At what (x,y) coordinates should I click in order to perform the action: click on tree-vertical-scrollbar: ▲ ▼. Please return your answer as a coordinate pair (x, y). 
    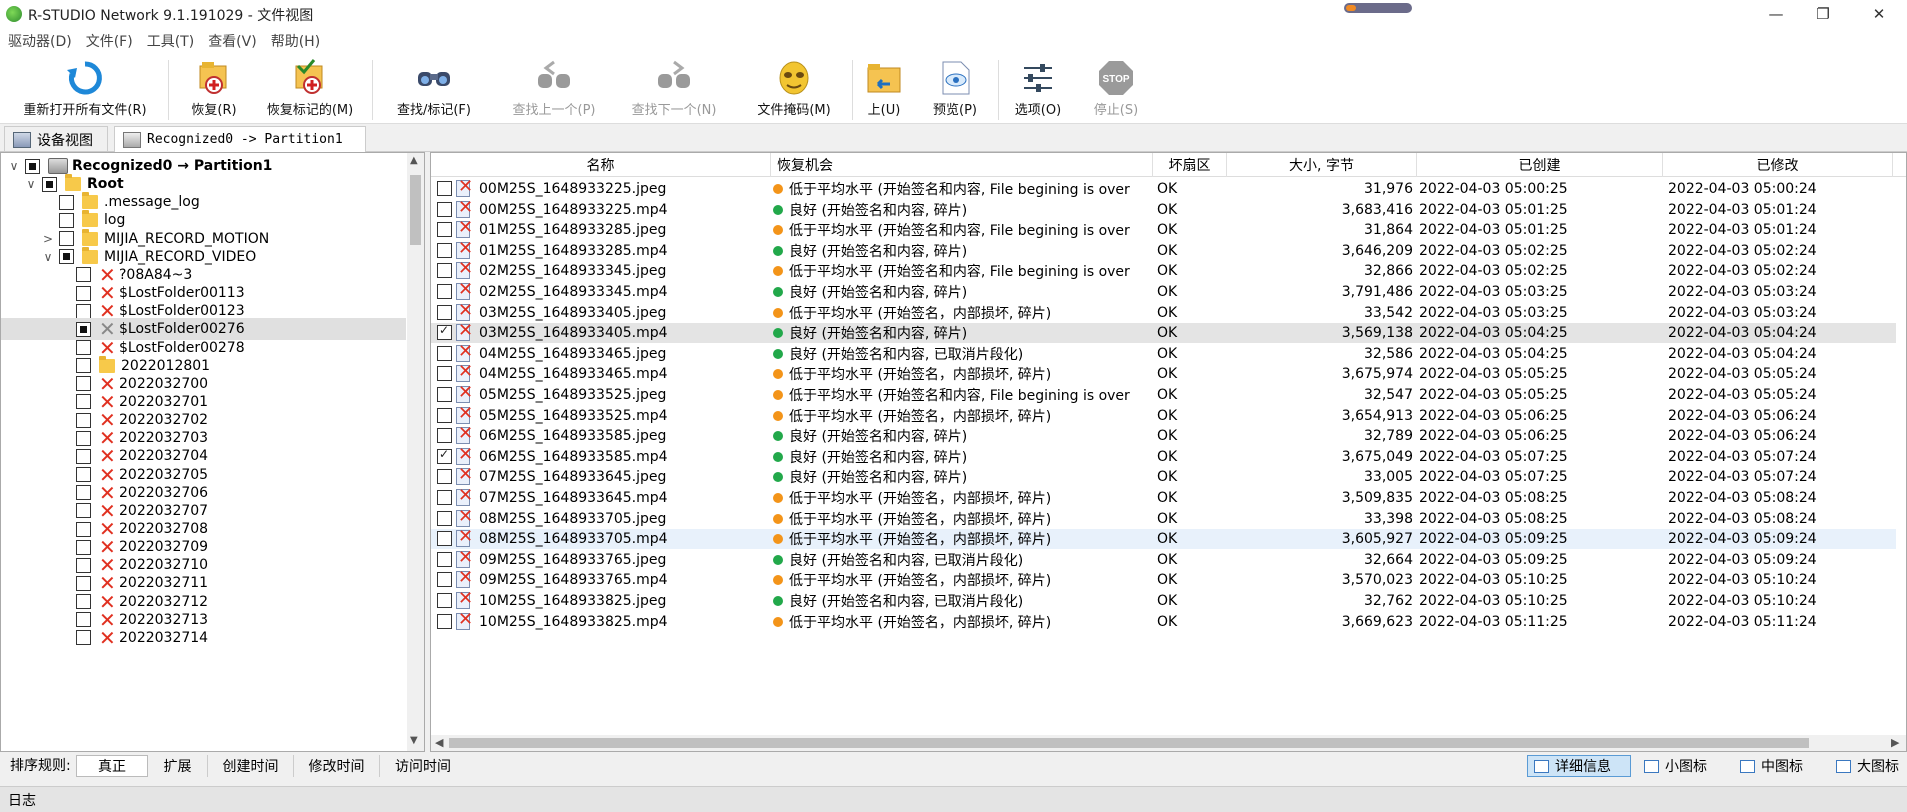
    Looking at the image, I should click on (415, 452).